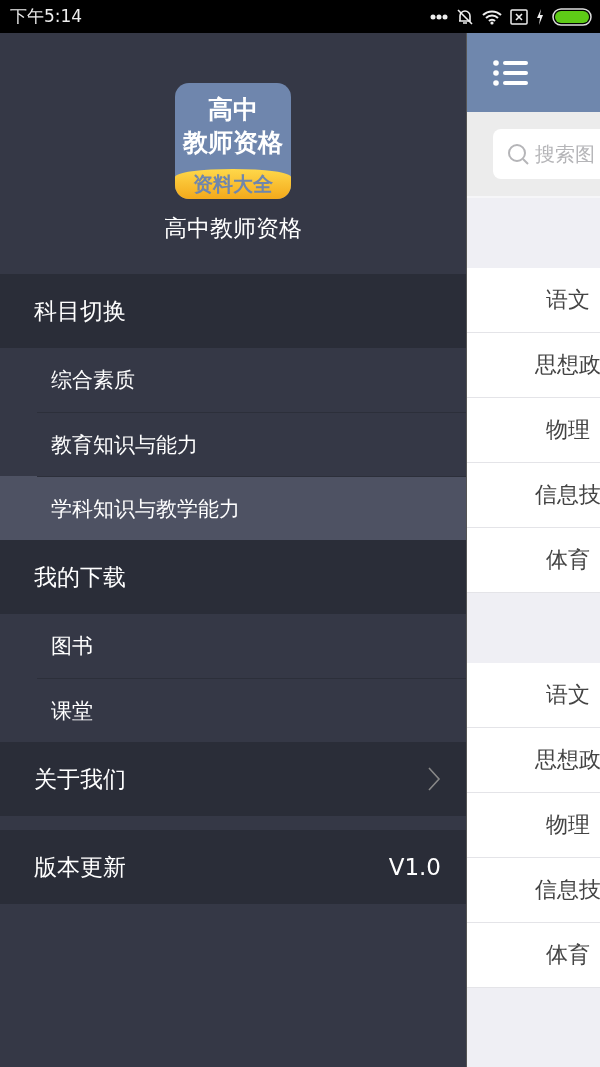  I want to click on menu-item: 图书, so click(233, 646).